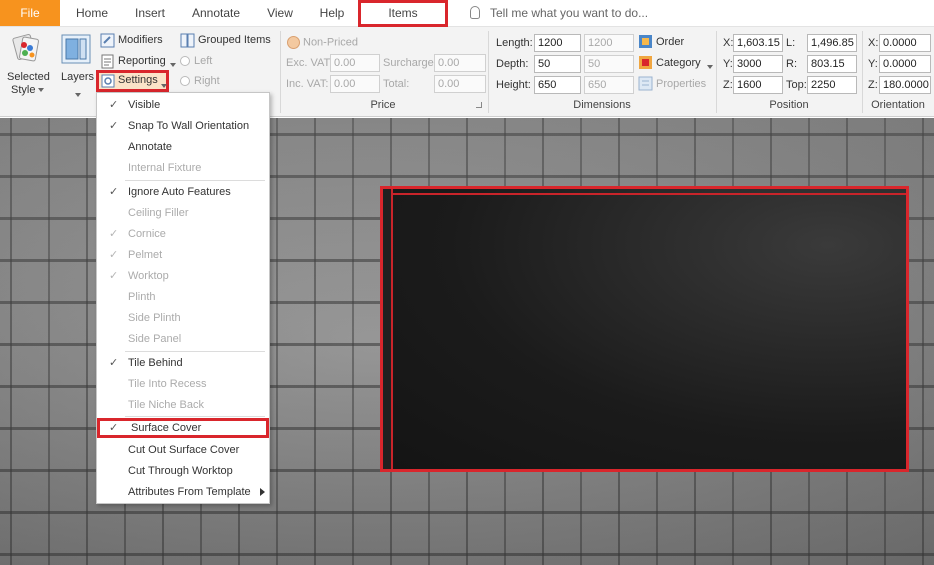  What do you see at coordinates (609, 43) in the screenshot?
I see `length-field-secondary: 1200` at bounding box center [609, 43].